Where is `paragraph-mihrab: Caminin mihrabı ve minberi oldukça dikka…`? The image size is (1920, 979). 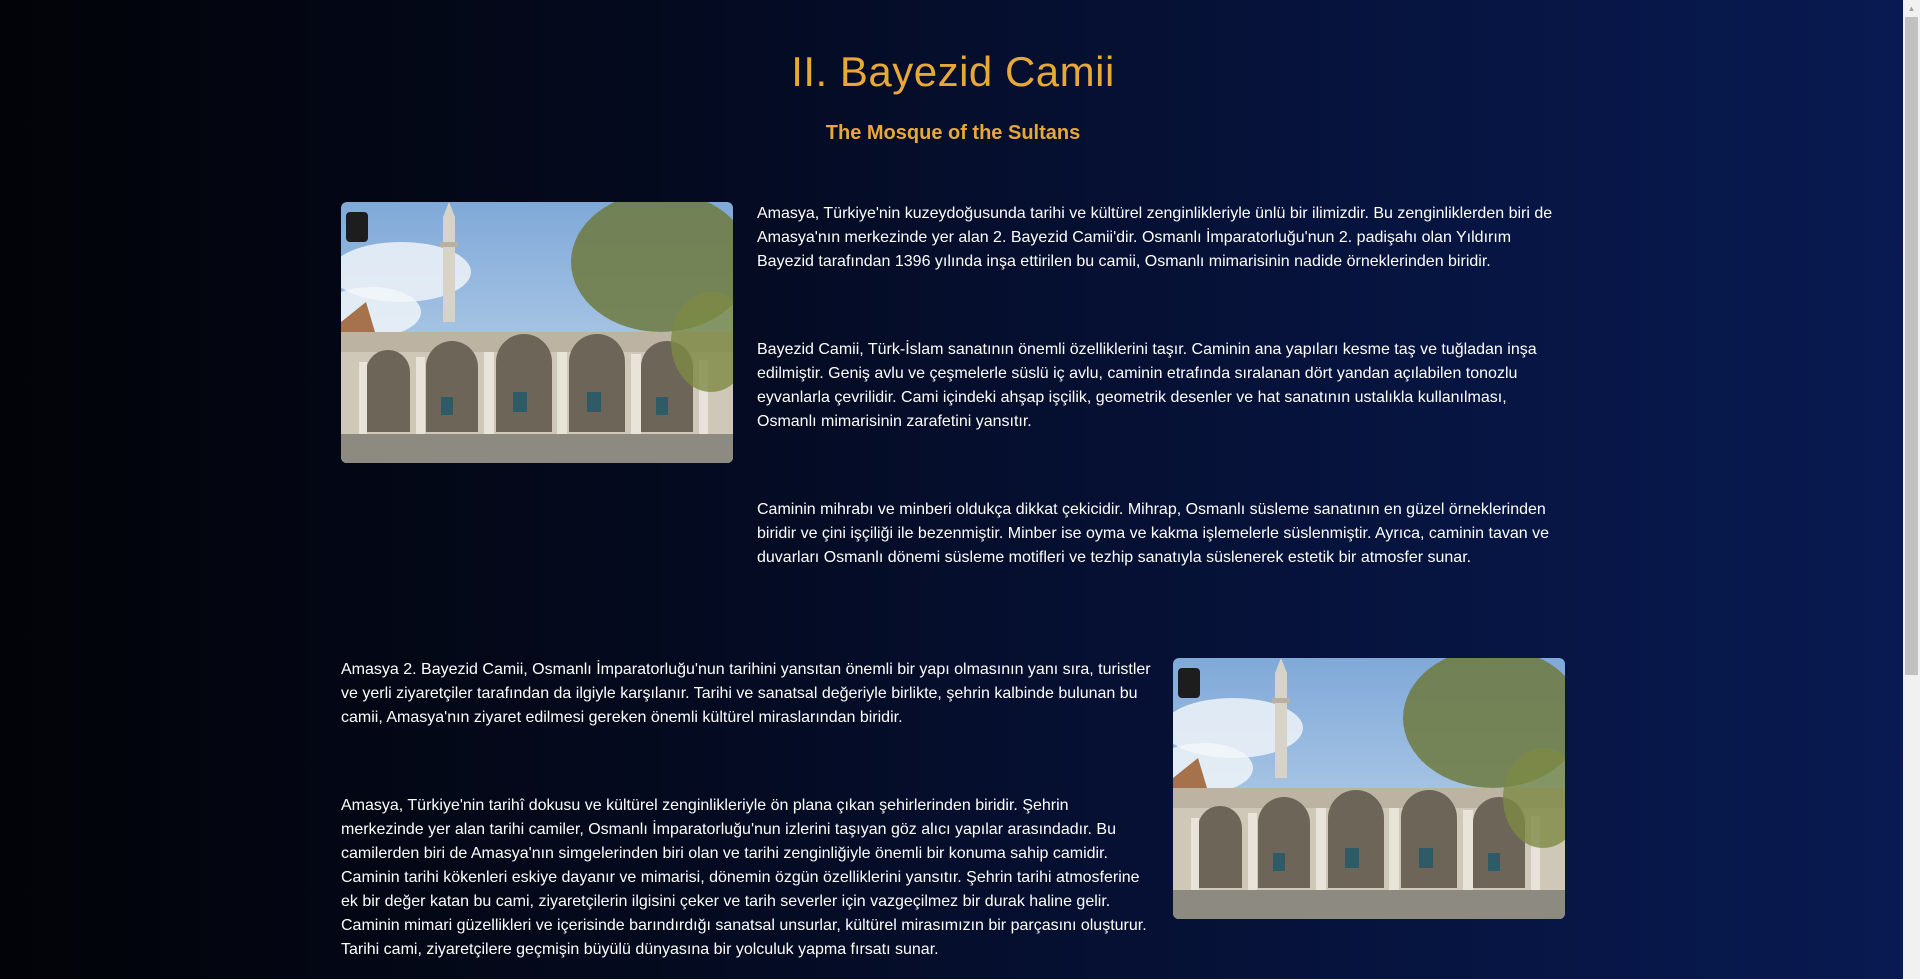
paragraph-mihrab: Caminin mihrabı ve minberi oldukça dikka… is located at coordinates (1153, 533).